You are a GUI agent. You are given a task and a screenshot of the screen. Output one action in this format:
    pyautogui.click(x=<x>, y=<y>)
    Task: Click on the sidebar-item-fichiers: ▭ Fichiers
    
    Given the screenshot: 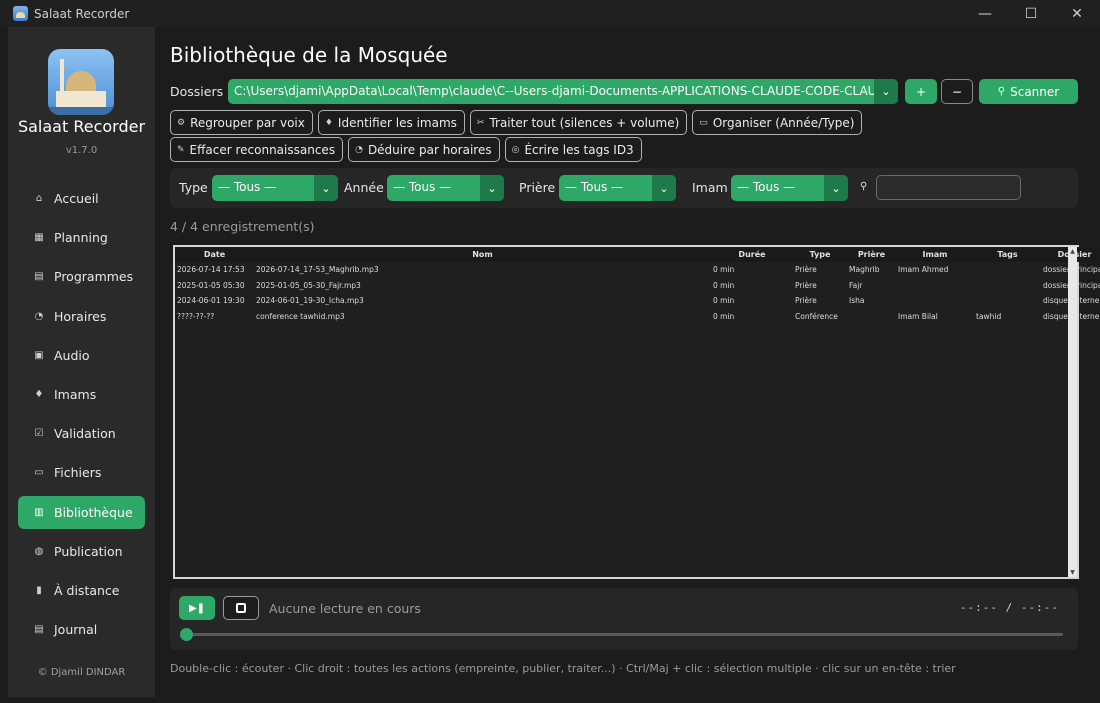 What is the action you would take?
    pyautogui.click(x=81, y=472)
    